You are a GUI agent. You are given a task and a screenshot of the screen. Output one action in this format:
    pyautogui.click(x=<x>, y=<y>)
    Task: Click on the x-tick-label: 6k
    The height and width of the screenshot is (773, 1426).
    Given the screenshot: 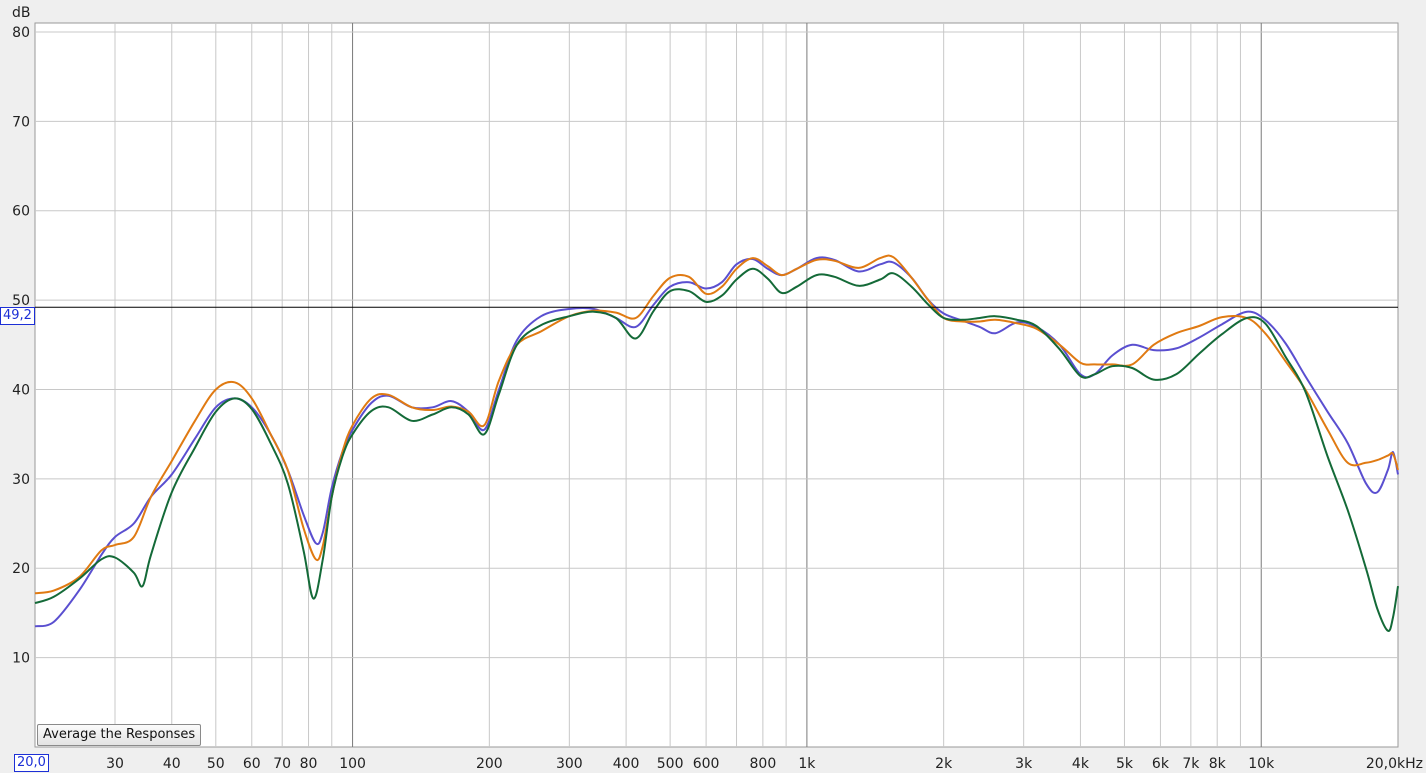 What is the action you would take?
    pyautogui.click(x=1161, y=764)
    